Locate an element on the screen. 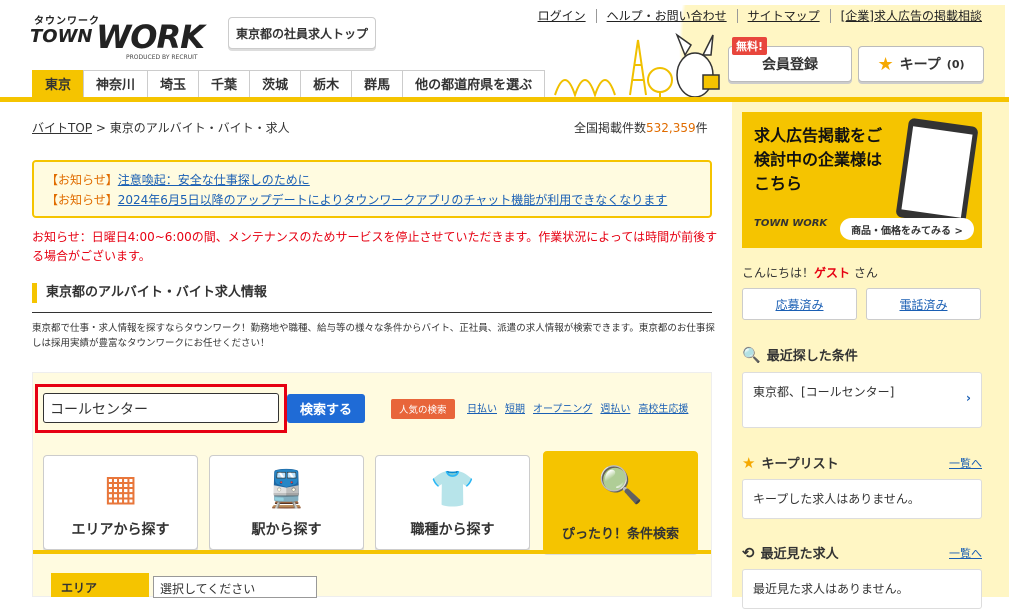  popular-search-links: 日払い 短期 オープニング 週払い 高校生応援 is located at coordinates (577, 407).